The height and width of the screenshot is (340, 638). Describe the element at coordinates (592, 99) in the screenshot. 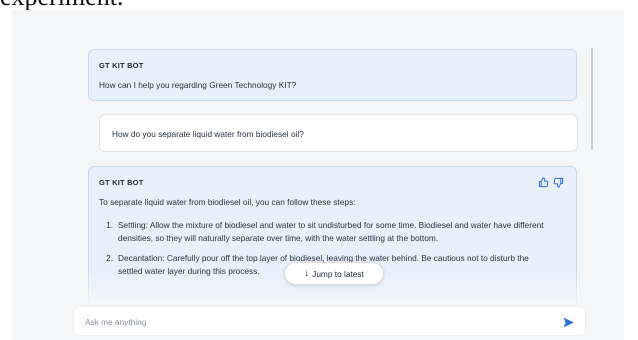

I see `scrollbar` at that location.